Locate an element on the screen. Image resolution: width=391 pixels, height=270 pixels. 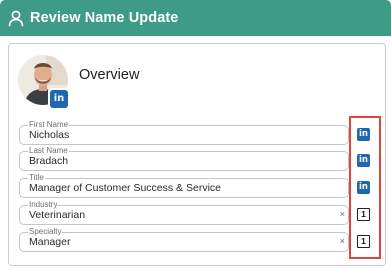
field-value: Veterinarian is located at coordinates (57, 215).